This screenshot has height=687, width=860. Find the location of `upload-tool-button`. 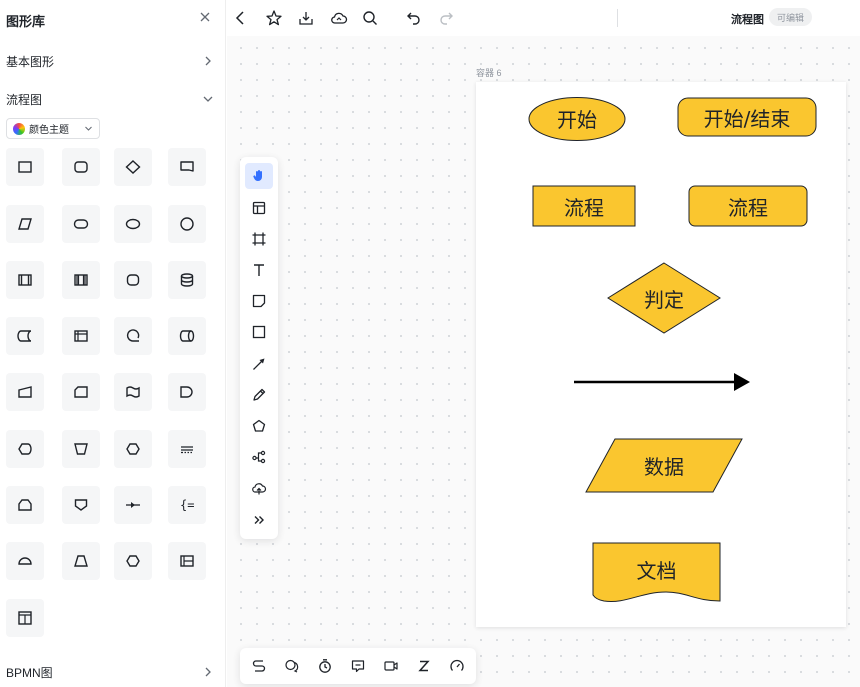

upload-tool-button is located at coordinates (259, 488).